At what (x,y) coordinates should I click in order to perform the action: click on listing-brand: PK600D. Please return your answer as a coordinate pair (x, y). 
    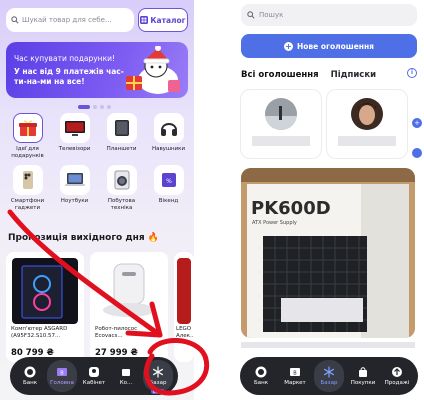
    Looking at the image, I should click on (291, 208).